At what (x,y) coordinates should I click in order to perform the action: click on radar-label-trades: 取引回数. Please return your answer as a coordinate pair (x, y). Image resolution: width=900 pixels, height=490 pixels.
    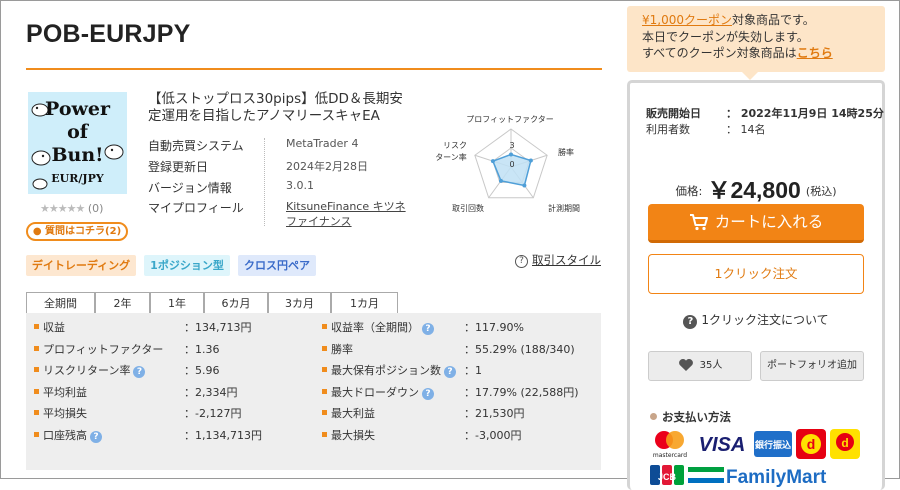
    Looking at the image, I should click on (468, 208).